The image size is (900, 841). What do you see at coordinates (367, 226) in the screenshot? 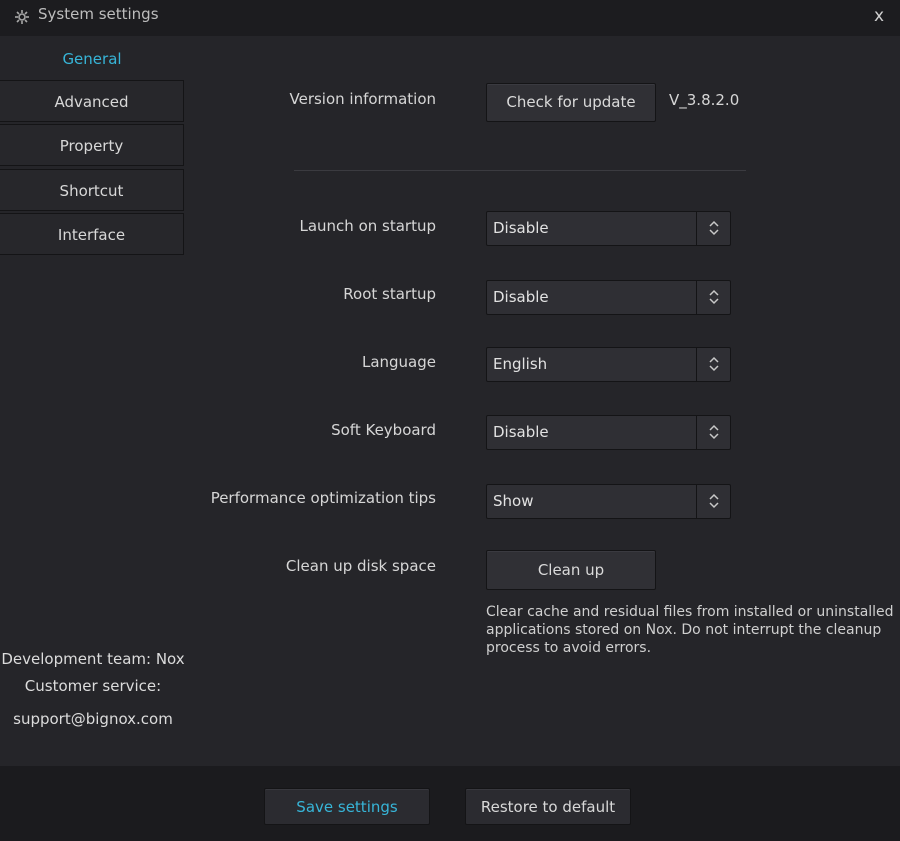
I see `launch-startup-label: Launch on startup` at bounding box center [367, 226].